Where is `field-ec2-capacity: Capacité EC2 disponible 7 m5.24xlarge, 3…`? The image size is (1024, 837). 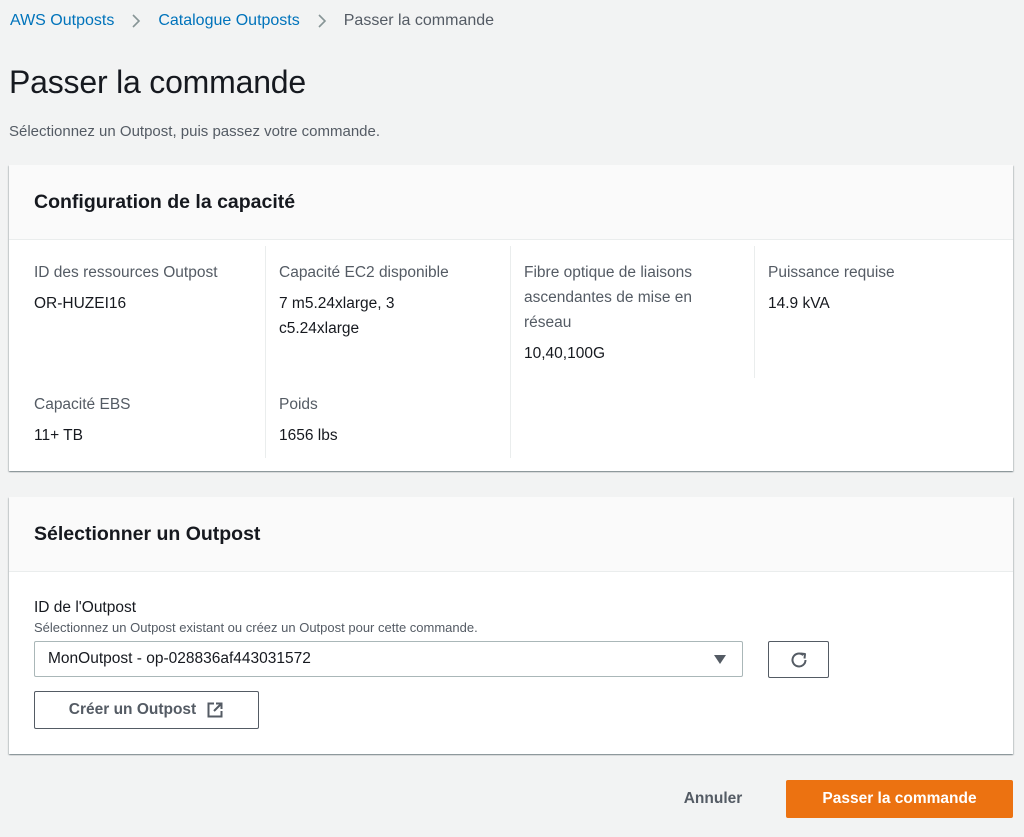
field-ec2-capacity: Capacité EC2 disponible 7 m5.24xlarge, 3… is located at coordinates (376, 300).